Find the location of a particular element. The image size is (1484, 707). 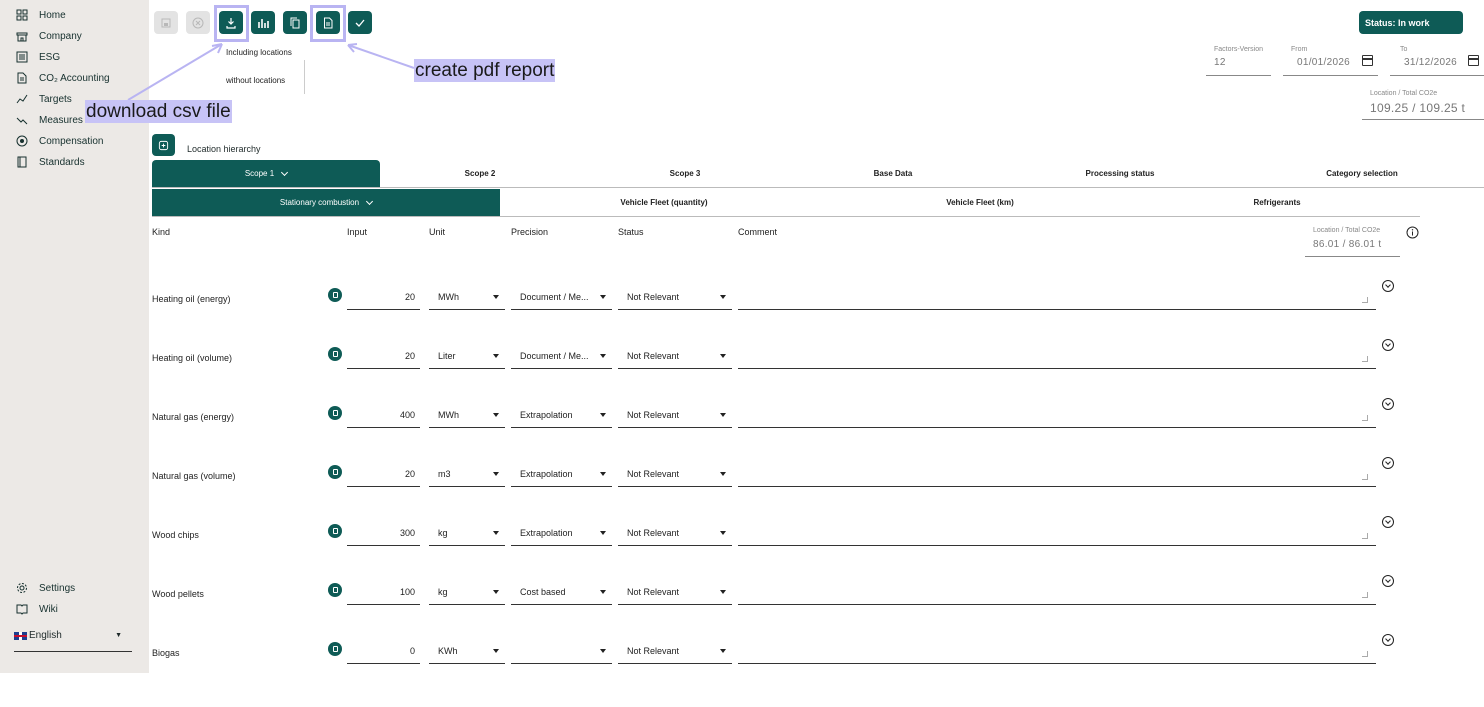

chart-line-icon is located at coordinates (22, 99).